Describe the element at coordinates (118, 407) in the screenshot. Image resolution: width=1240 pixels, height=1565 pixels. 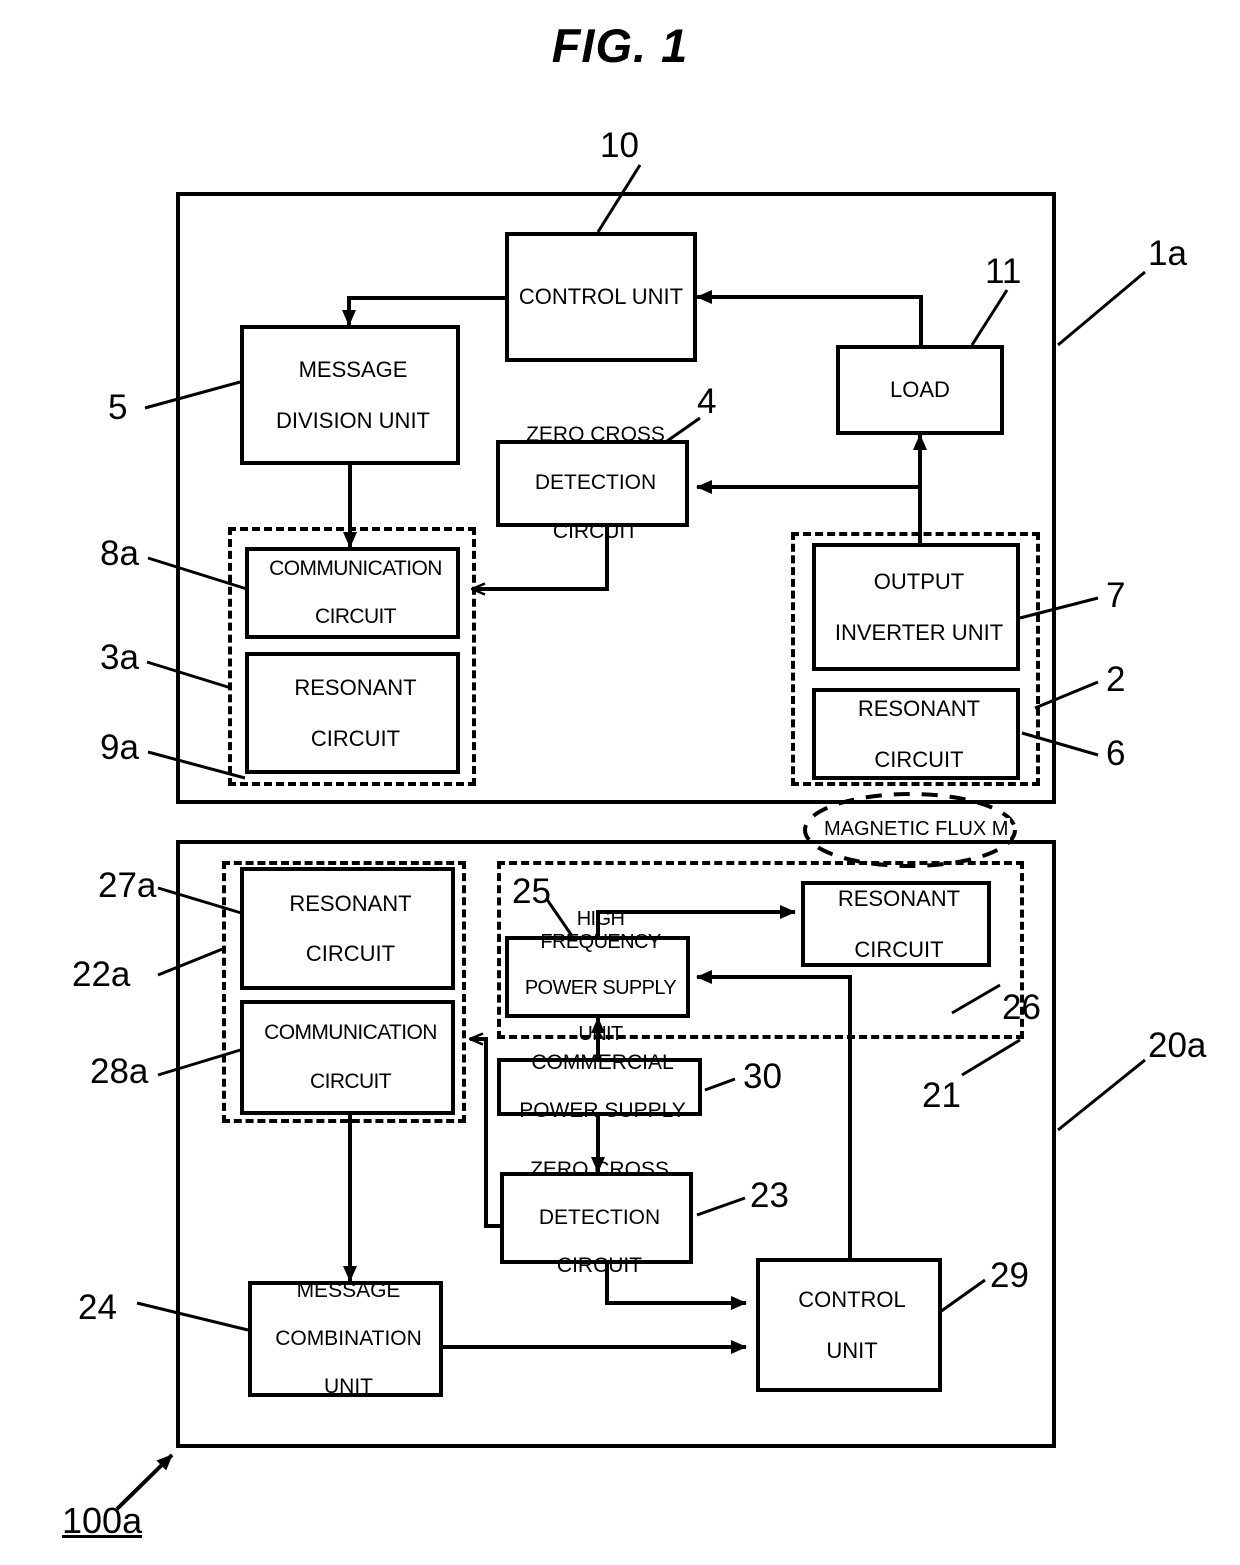
I see `ref-5: 5` at that location.